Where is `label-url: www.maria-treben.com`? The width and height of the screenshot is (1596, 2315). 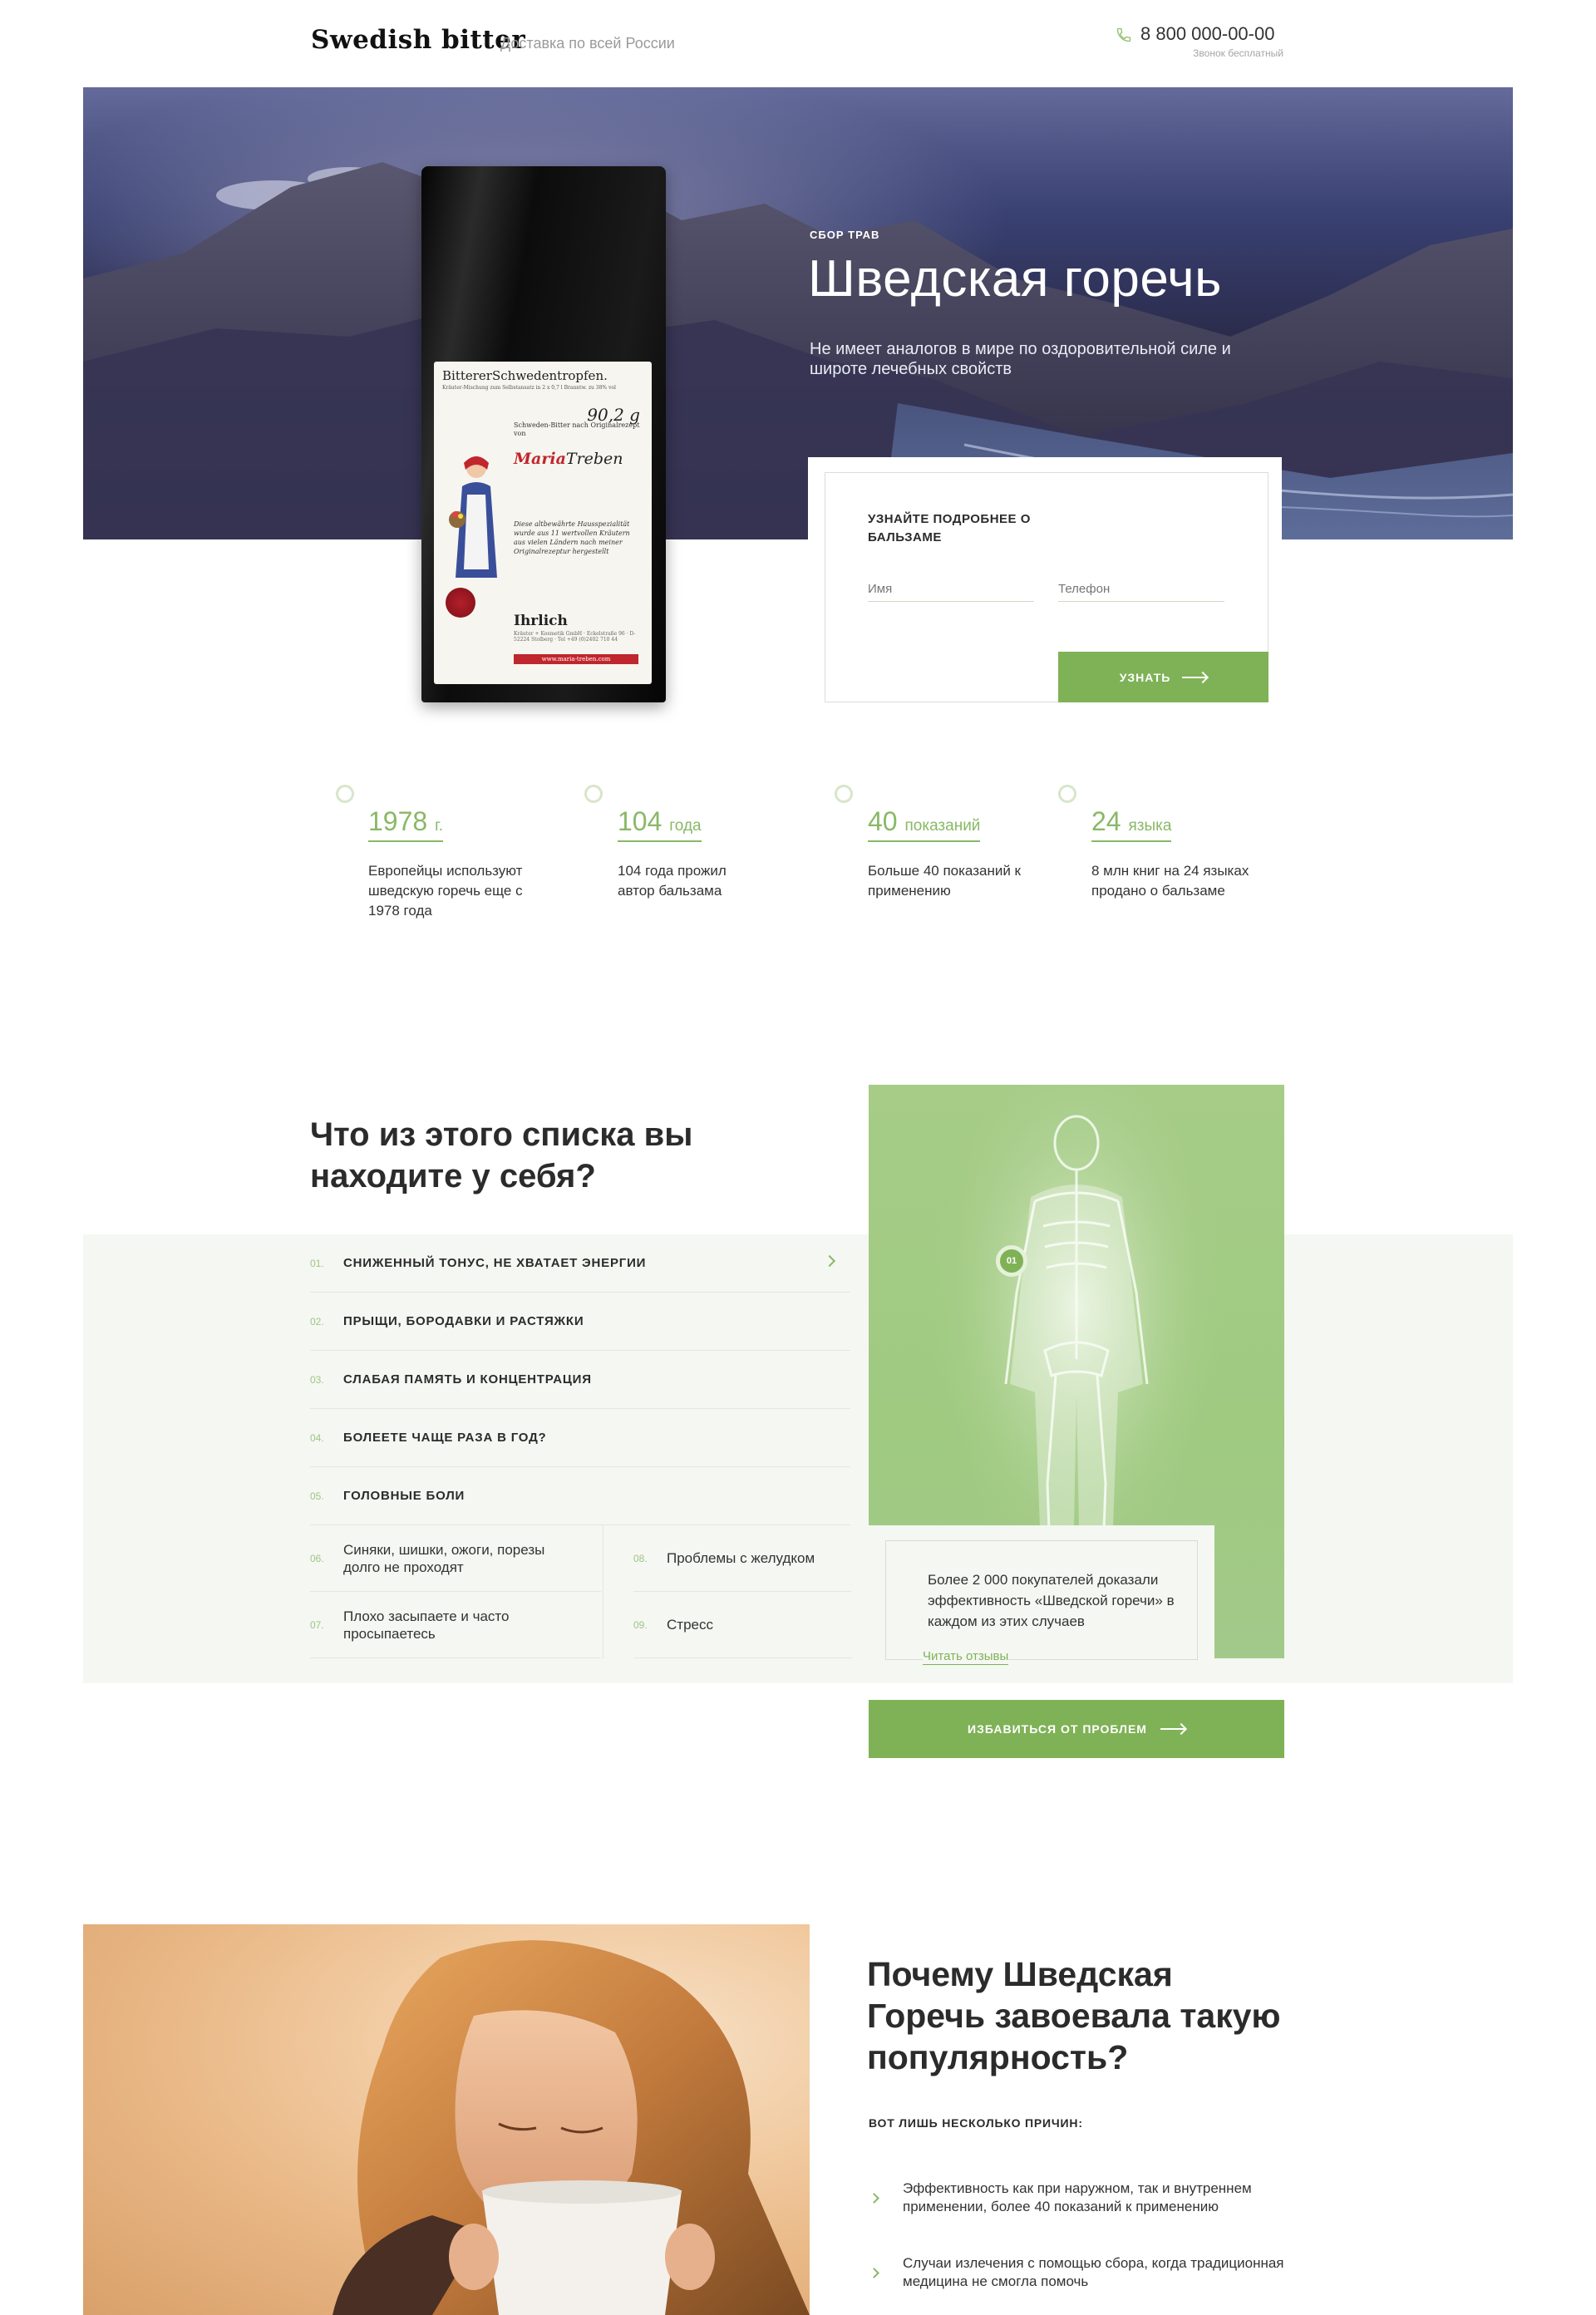
label-url: www.maria-treben.com is located at coordinates (576, 659).